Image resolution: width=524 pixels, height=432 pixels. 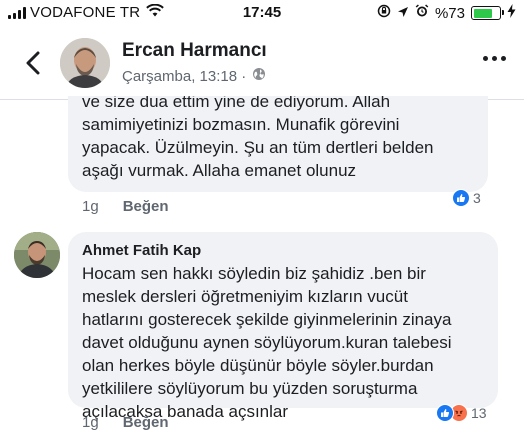 What do you see at coordinates (449, 13) in the screenshot?
I see `battery-percent: %73` at bounding box center [449, 13].